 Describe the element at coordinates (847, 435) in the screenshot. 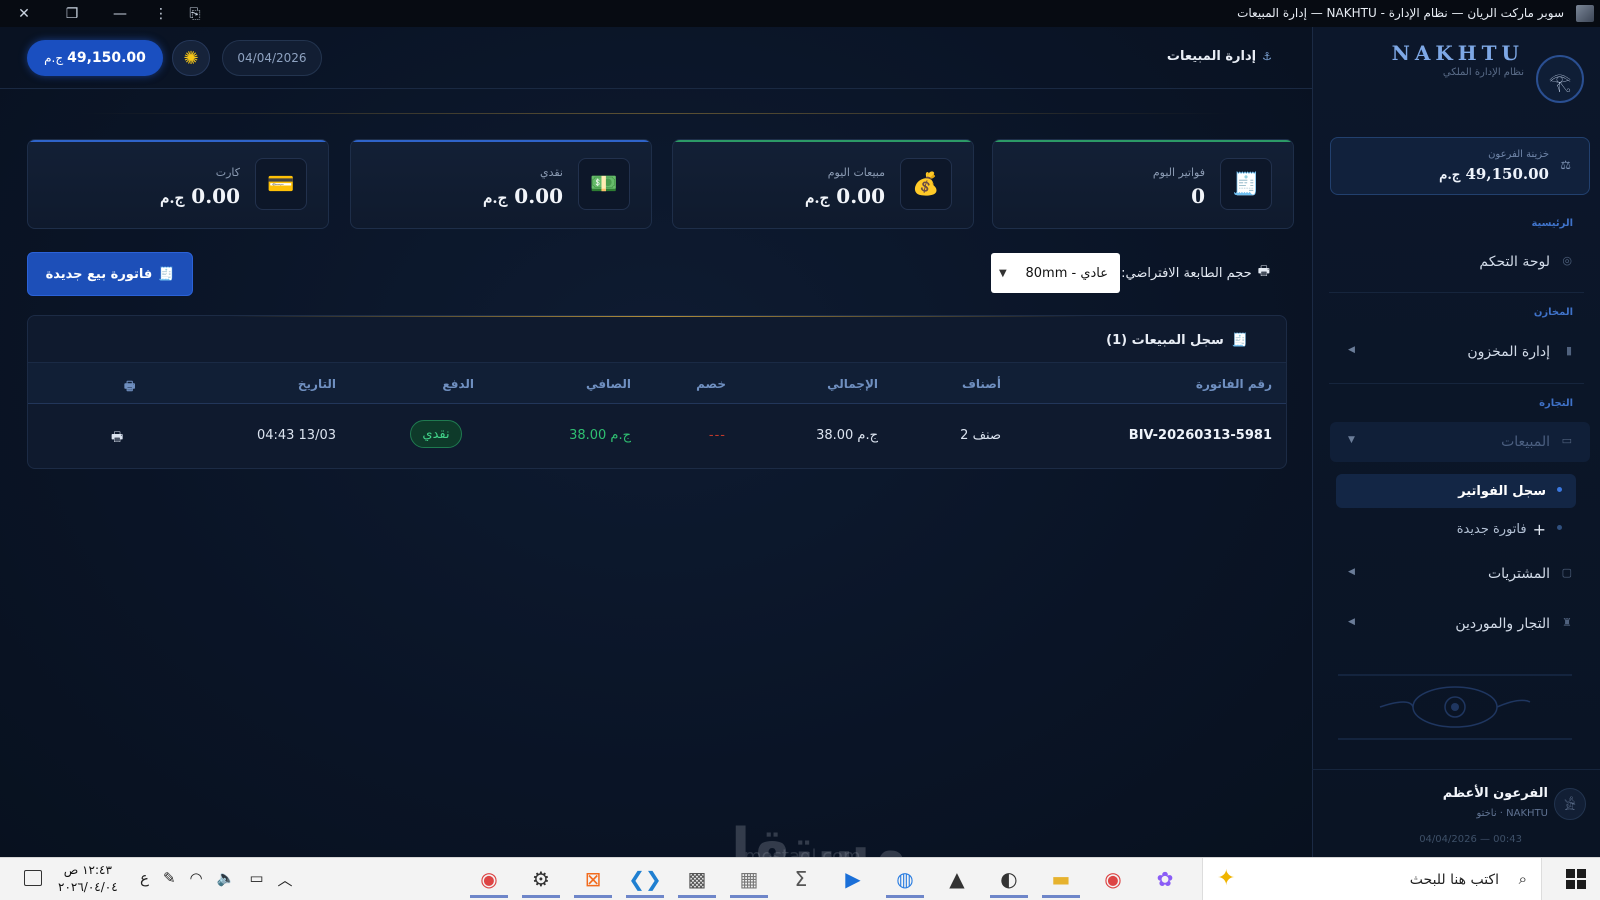

I see `total-amount: 38.00 ج.م` at that location.